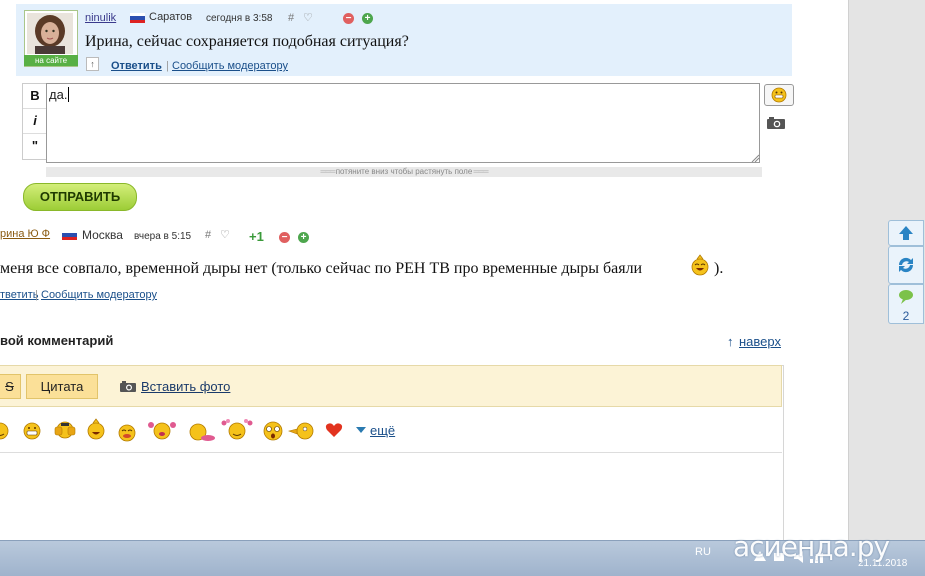 This screenshot has height=576, width=925. I want to click on smiley-icon, so click(779, 95).